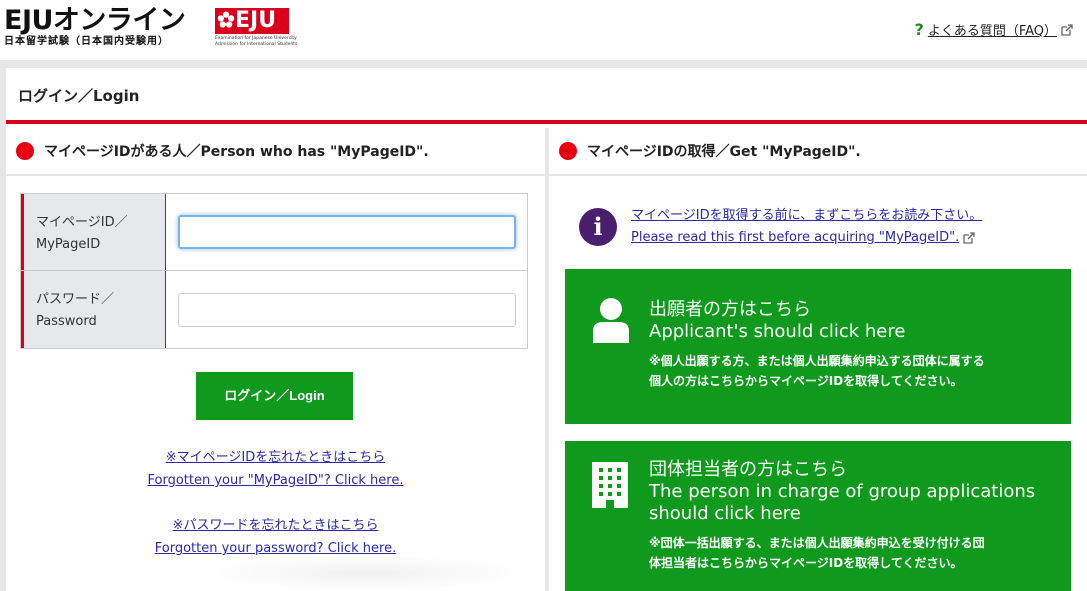  I want to click on sakura-icon, so click(226, 19).